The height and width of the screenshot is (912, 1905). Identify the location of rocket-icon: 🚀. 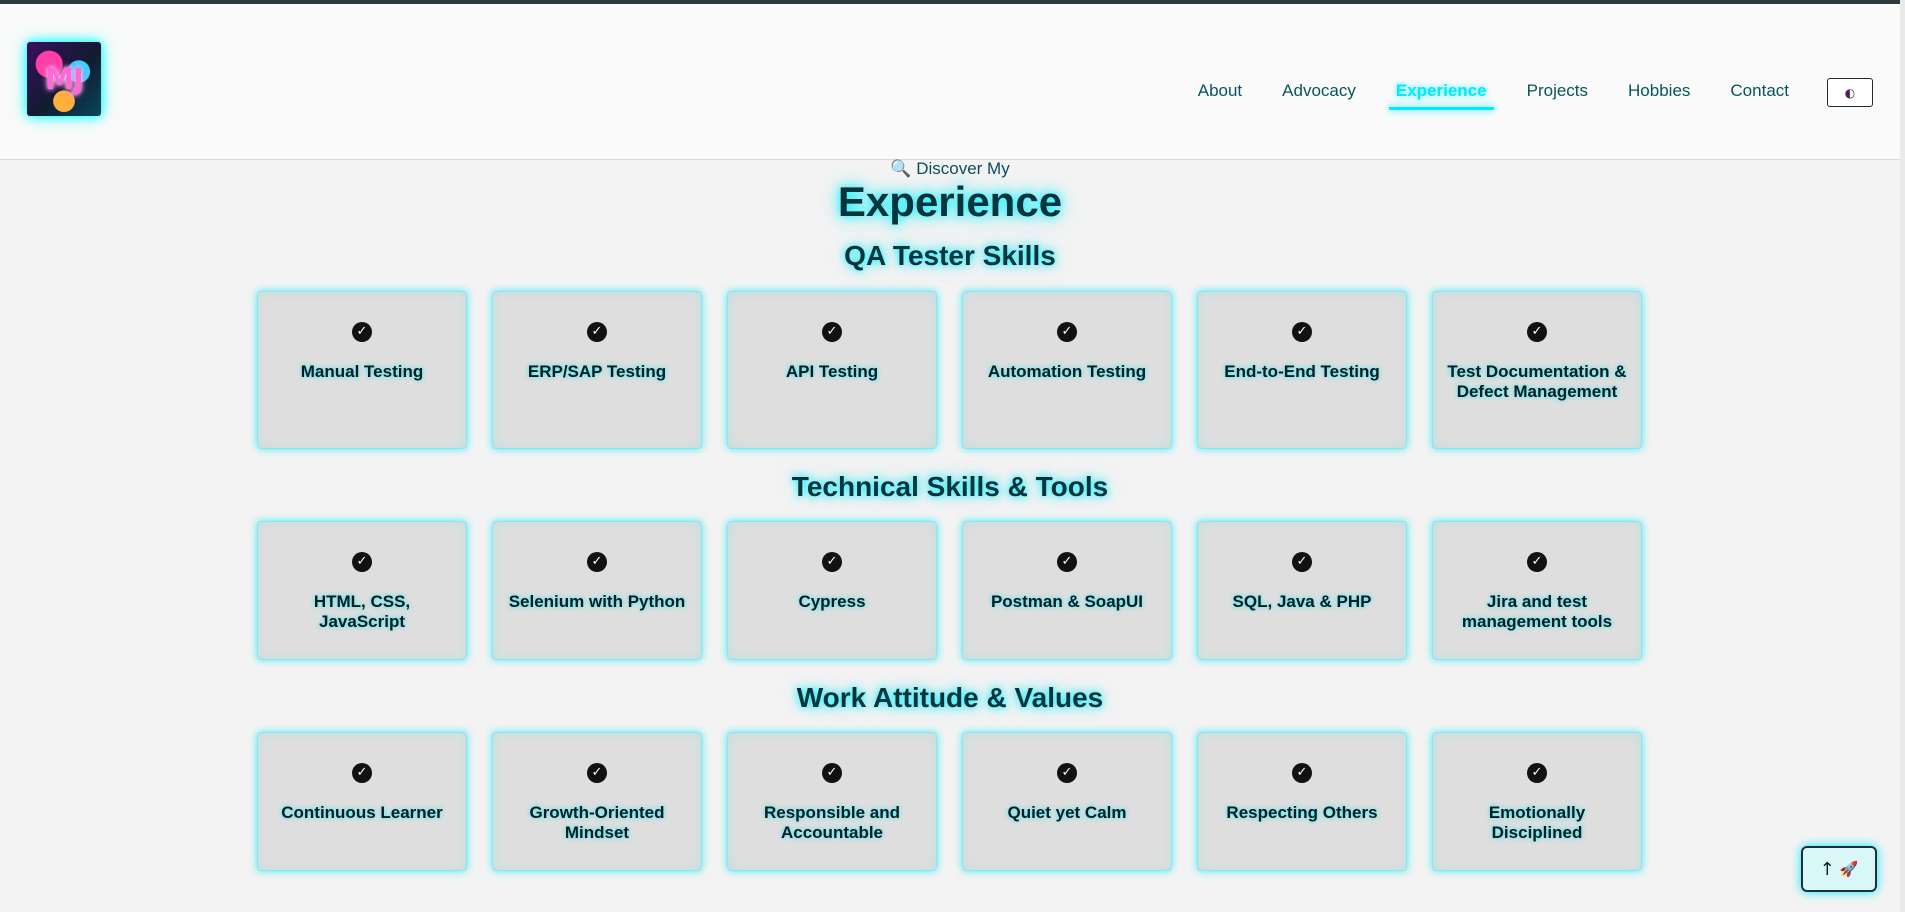
(1849, 869).